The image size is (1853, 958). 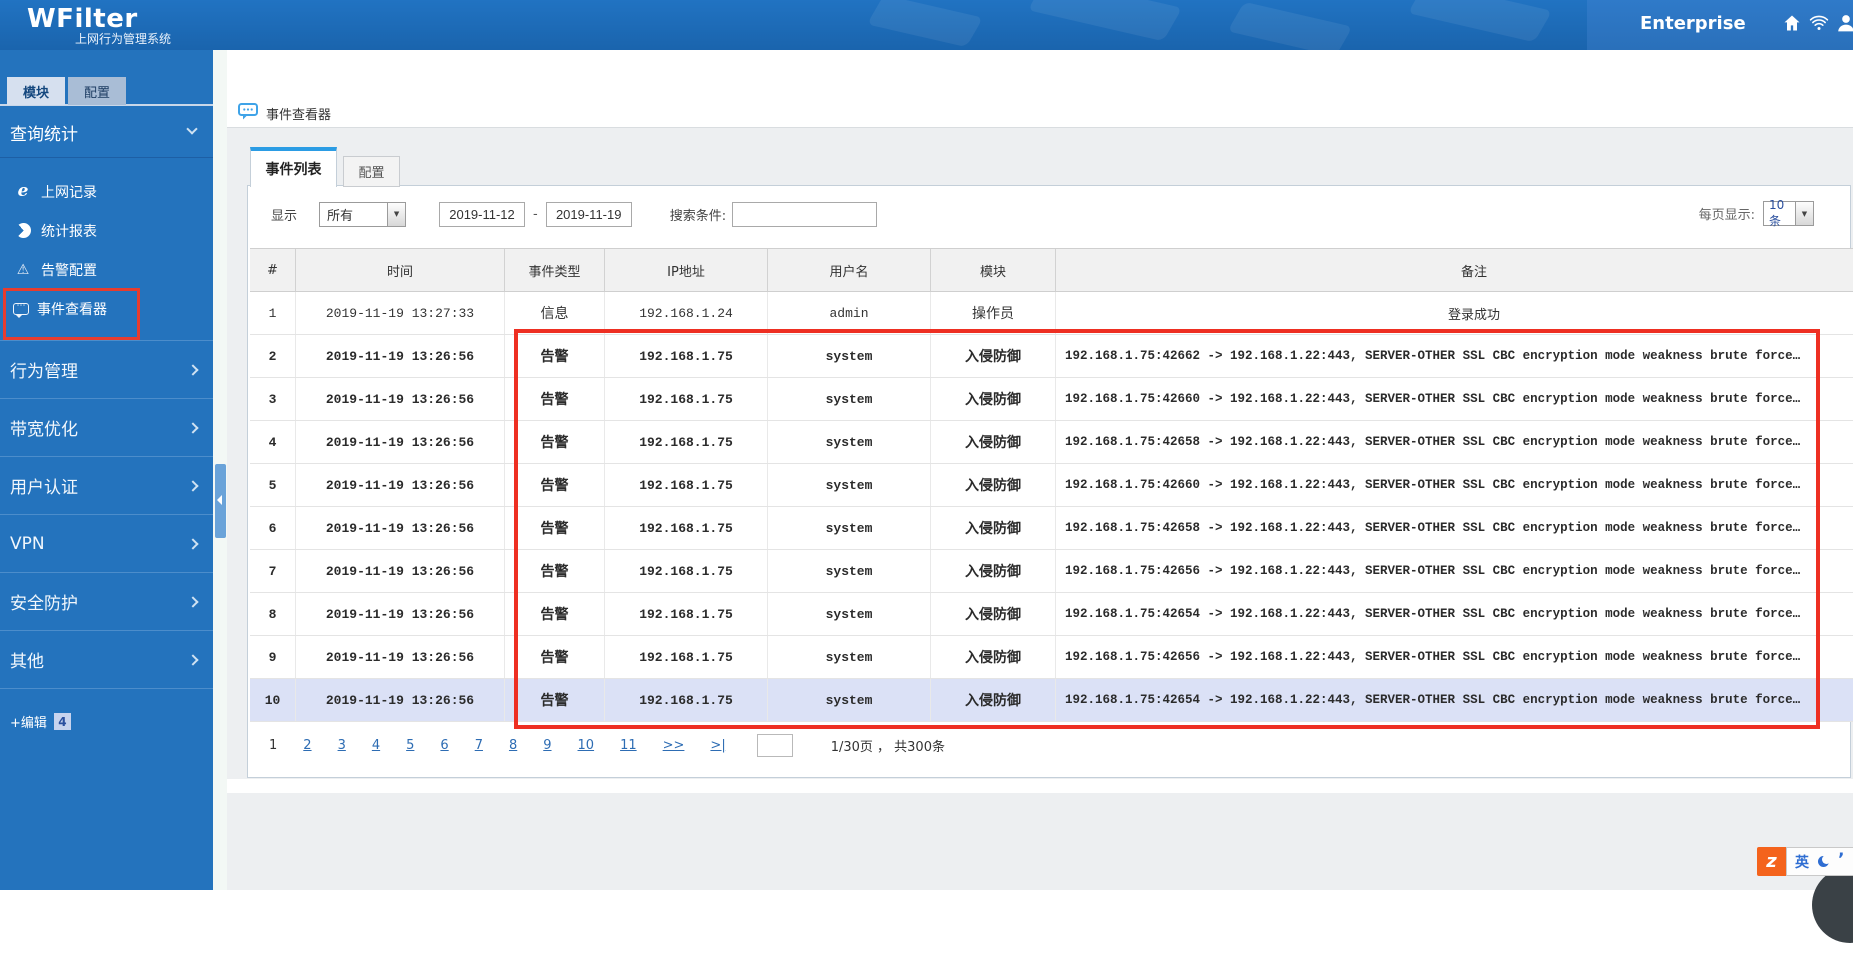 I want to click on sidebar-section: 其他, so click(x=106, y=660).